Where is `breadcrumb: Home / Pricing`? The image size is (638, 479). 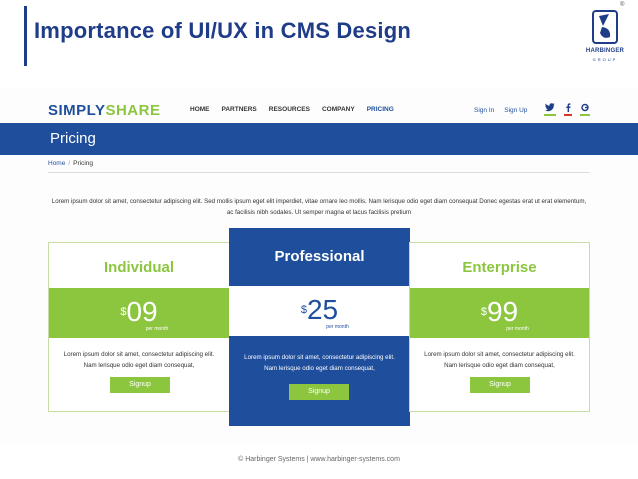
breadcrumb: Home / Pricing is located at coordinates (70, 163).